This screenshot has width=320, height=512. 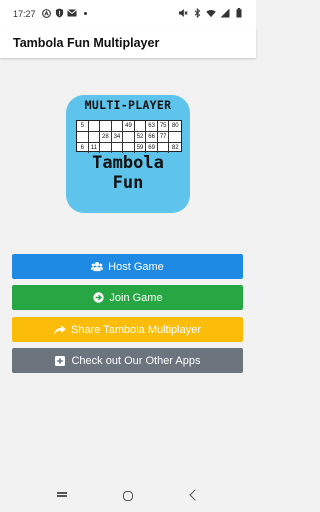 I want to click on users-icon, so click(x=97, y=267).